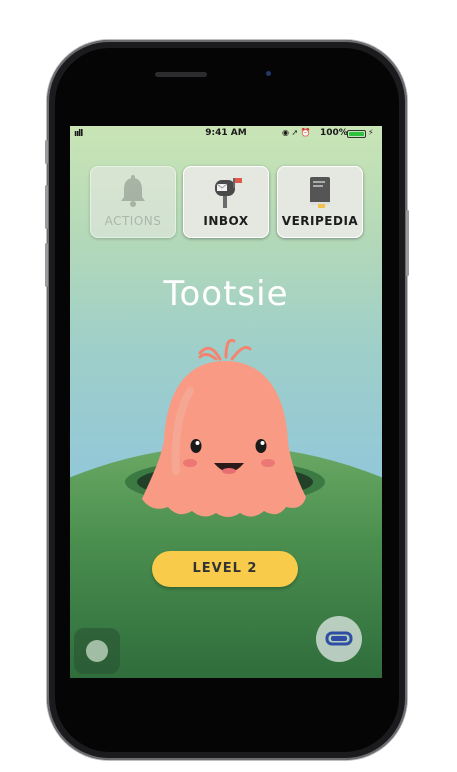  I want to click on inbox-button: INBOX, so click(226, 202).